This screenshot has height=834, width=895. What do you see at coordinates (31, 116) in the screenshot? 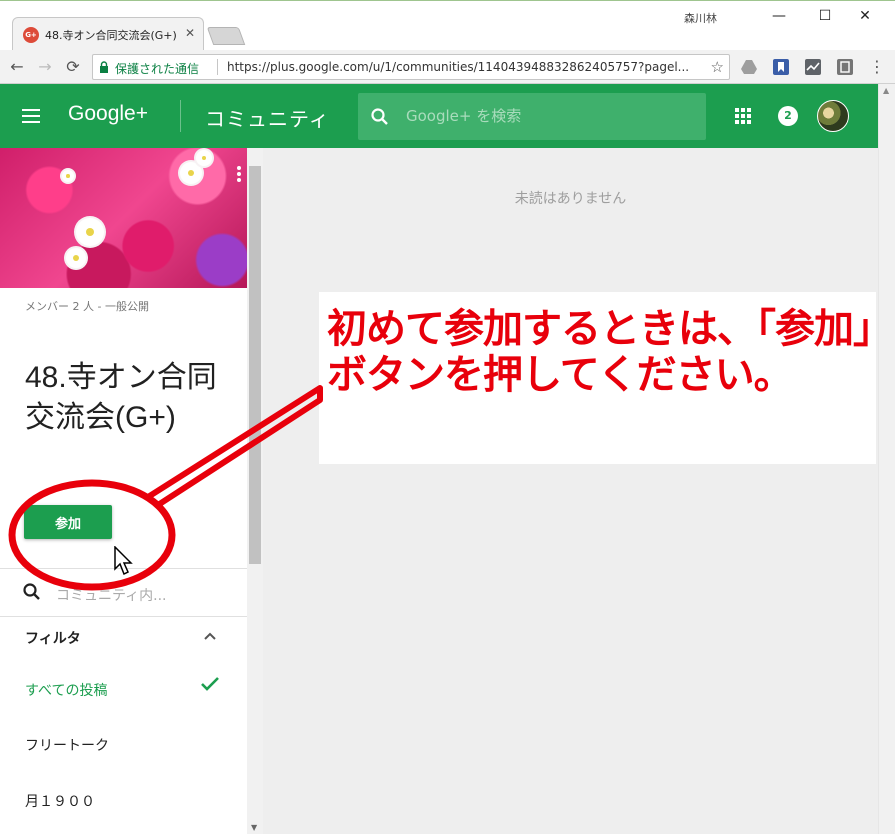
I see `hamburger-menu-icon` at bounding box center [31, 116].